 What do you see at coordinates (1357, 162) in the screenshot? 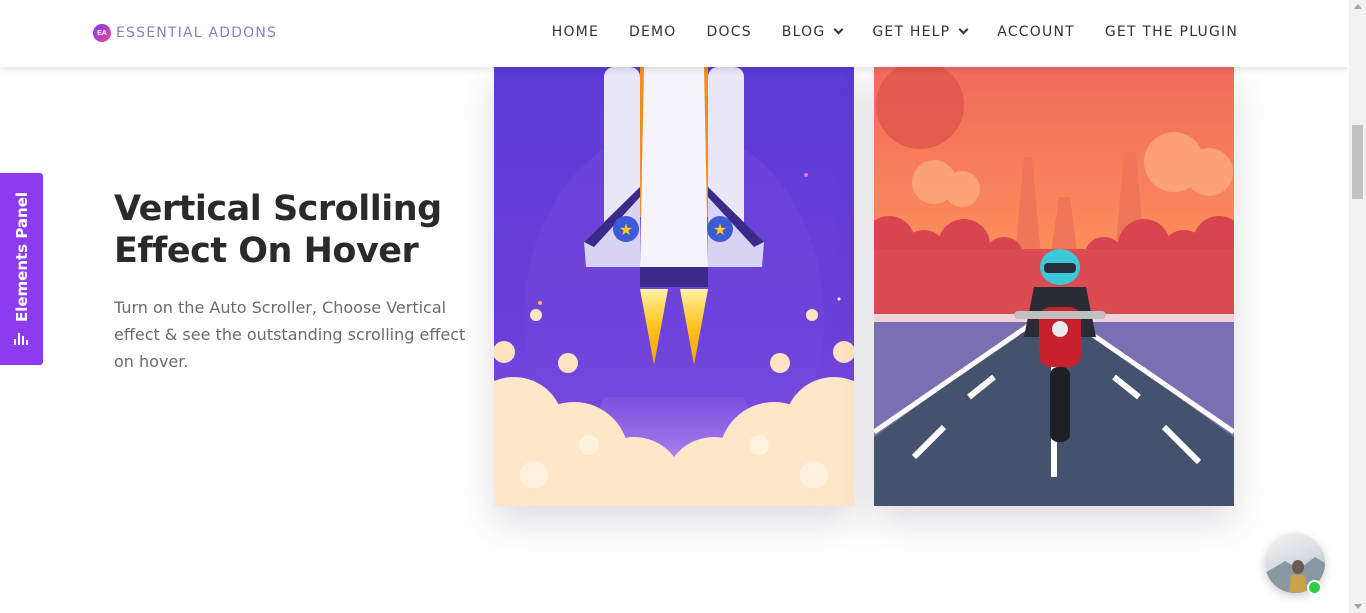
I see `scrollbar-thumb` at bounding box center [1357, 162].